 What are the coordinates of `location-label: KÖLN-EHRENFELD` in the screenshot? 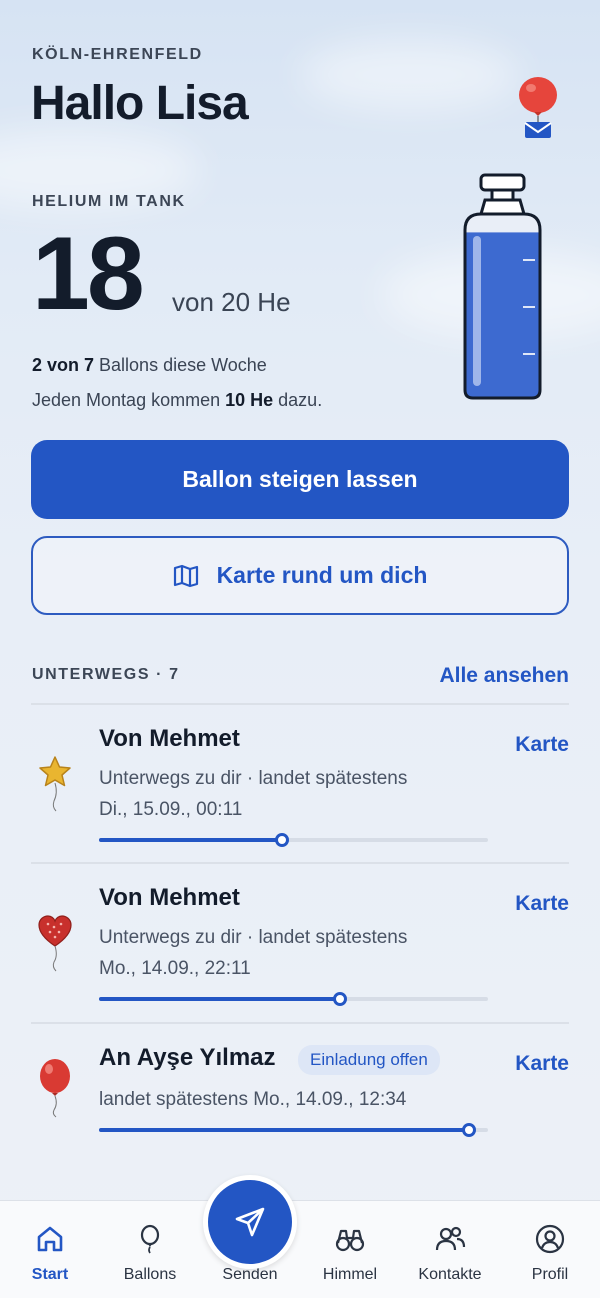 It's located at (117, 54).